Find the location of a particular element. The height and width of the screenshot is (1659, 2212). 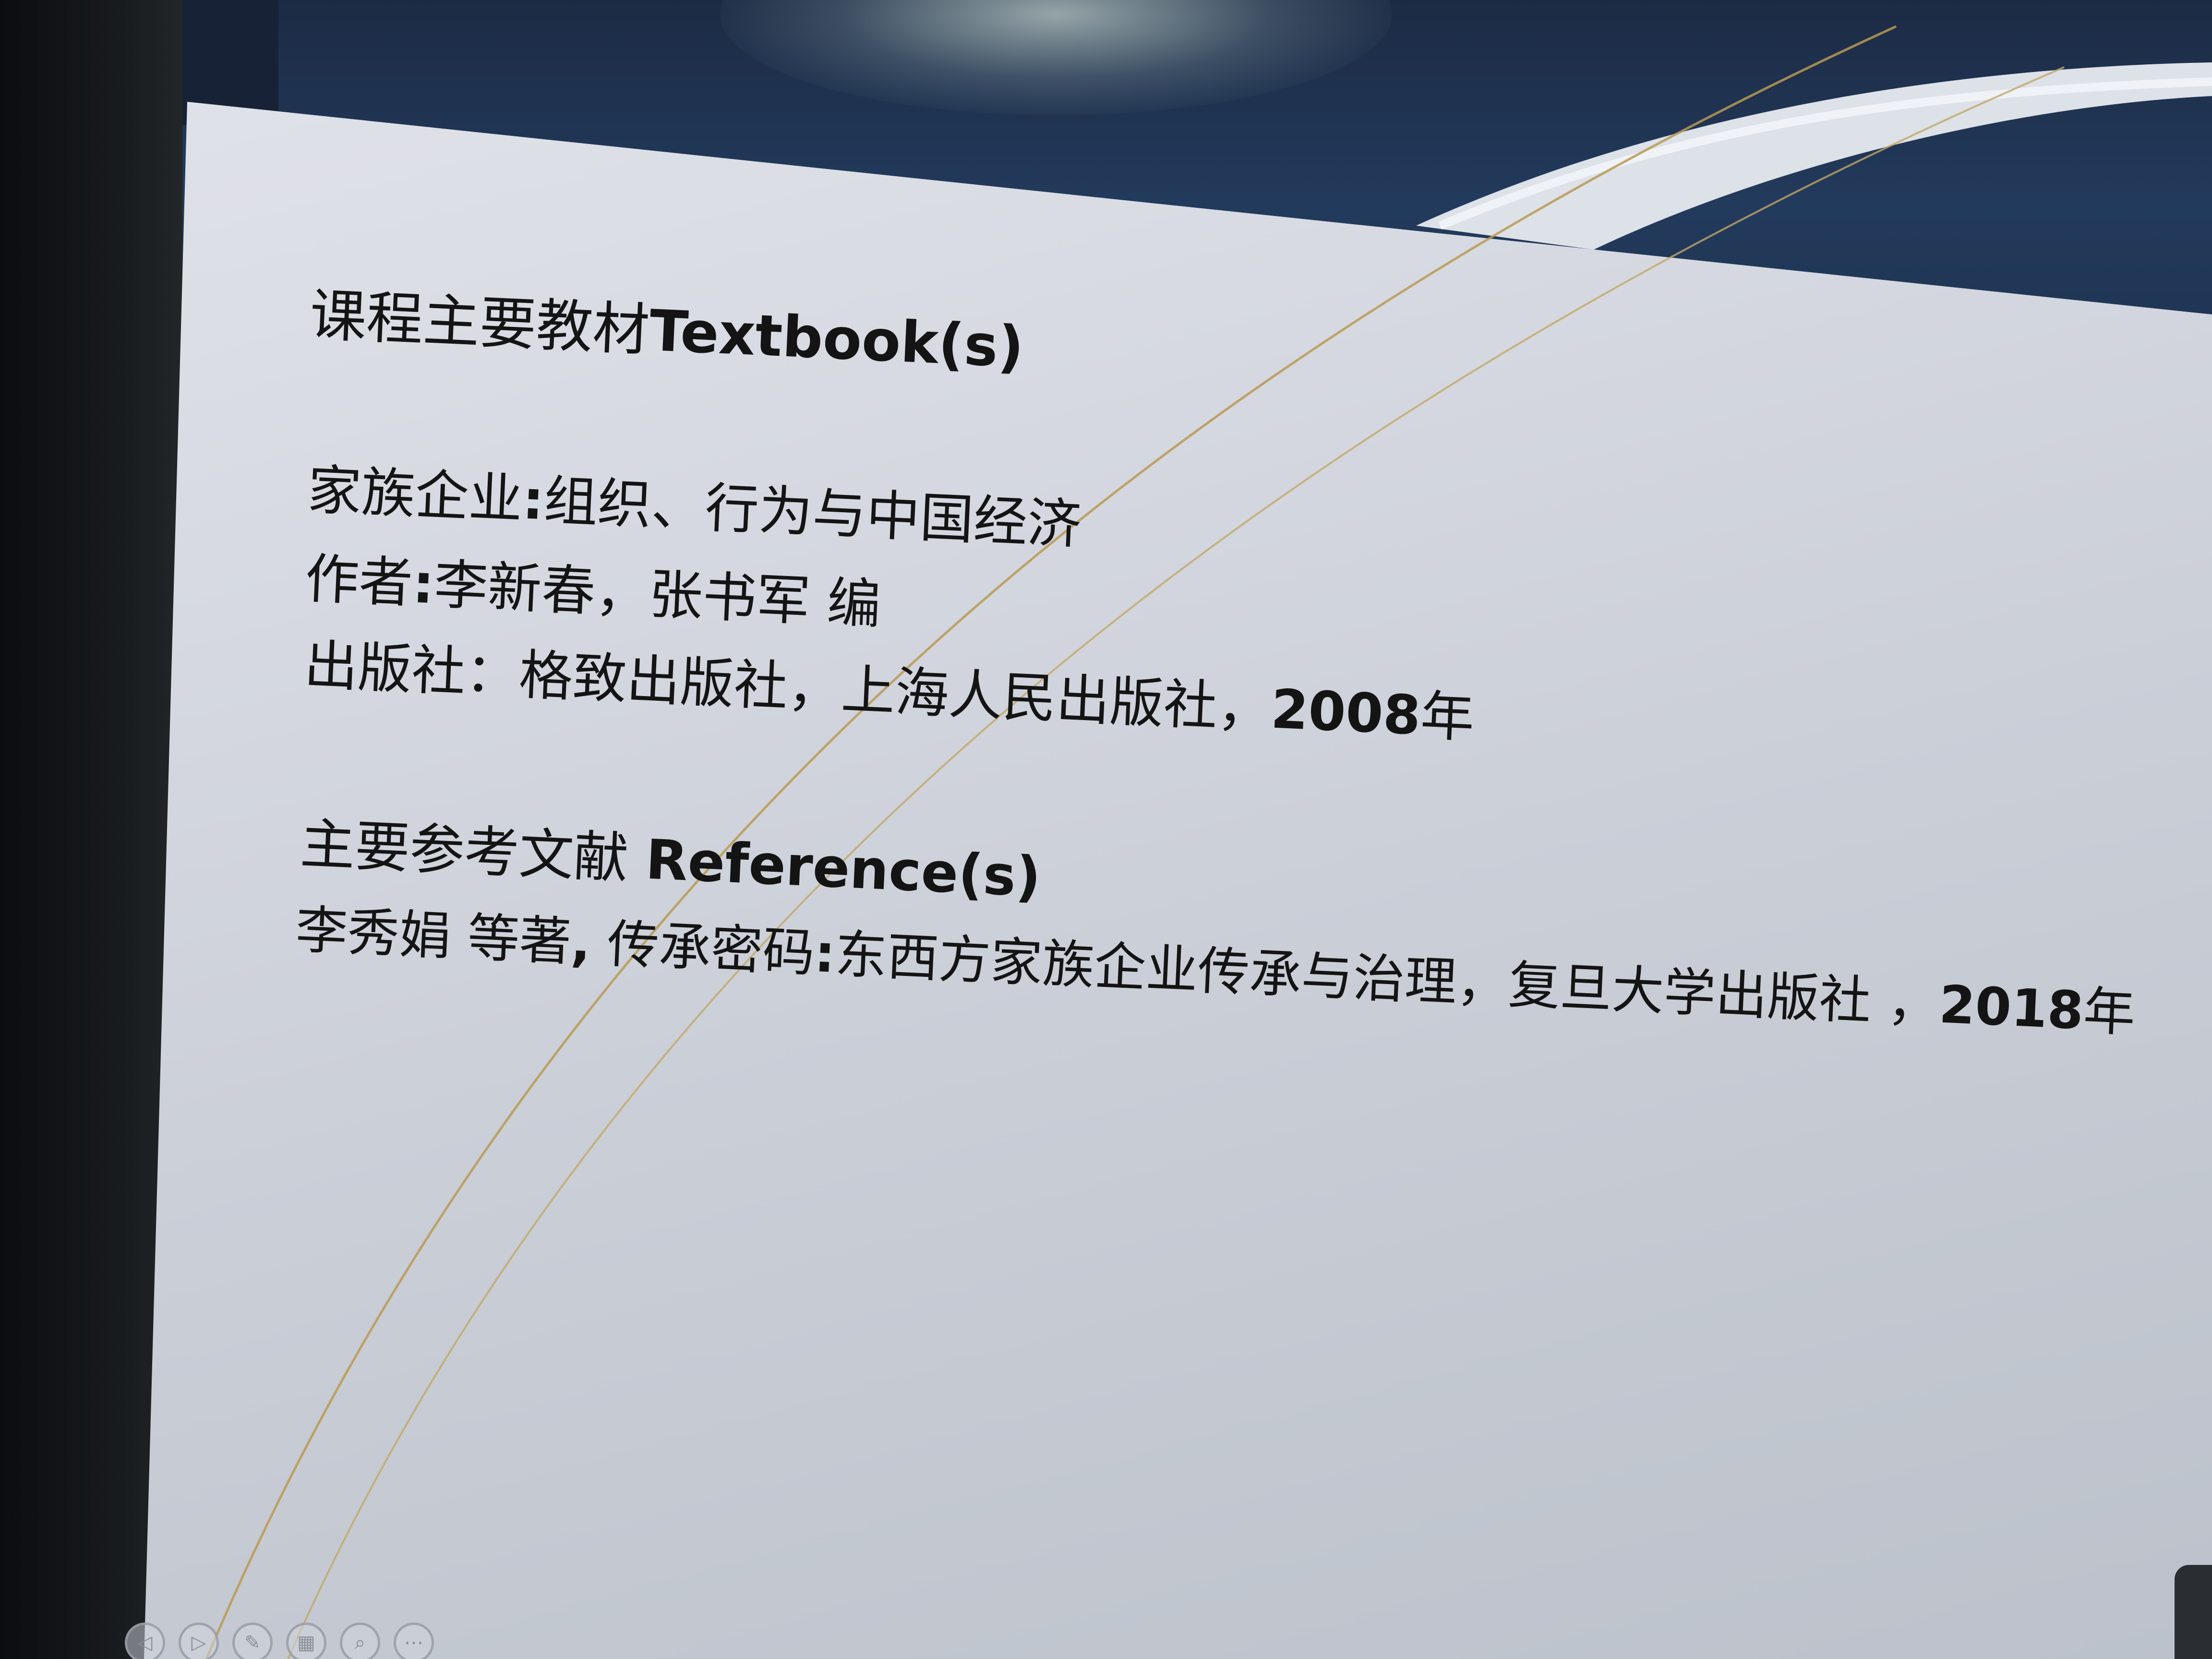

slides-grid-icon: ▦ is located at coordinates (306, 1641).